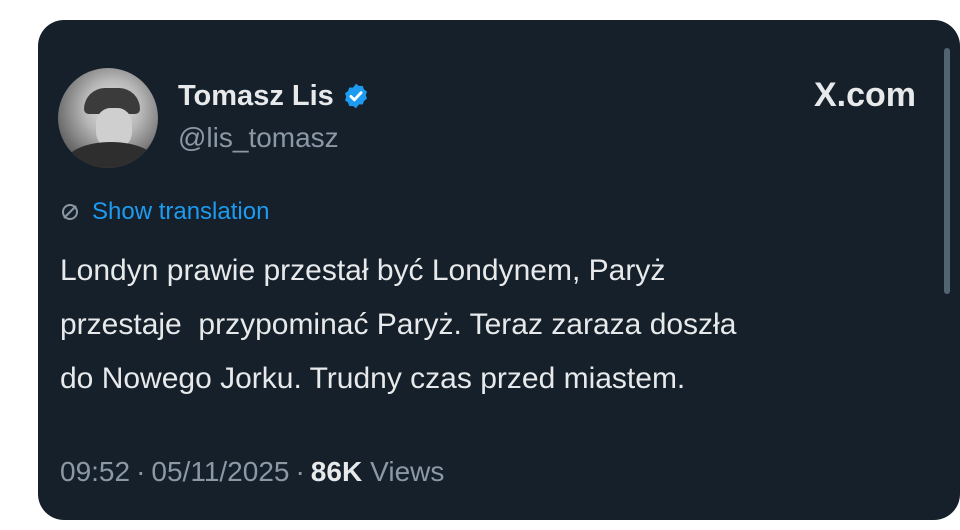  What do you see at coordinates (108, 118) in the screenshot?
I see `avatar` at bounding box center [108, 118].